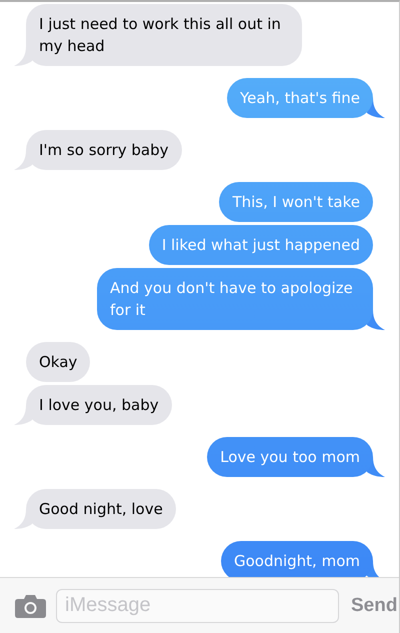  What do you see at coordinates (30, 606) in the screenshot?
I see `camera-icon` at bounding box center [30, 606].